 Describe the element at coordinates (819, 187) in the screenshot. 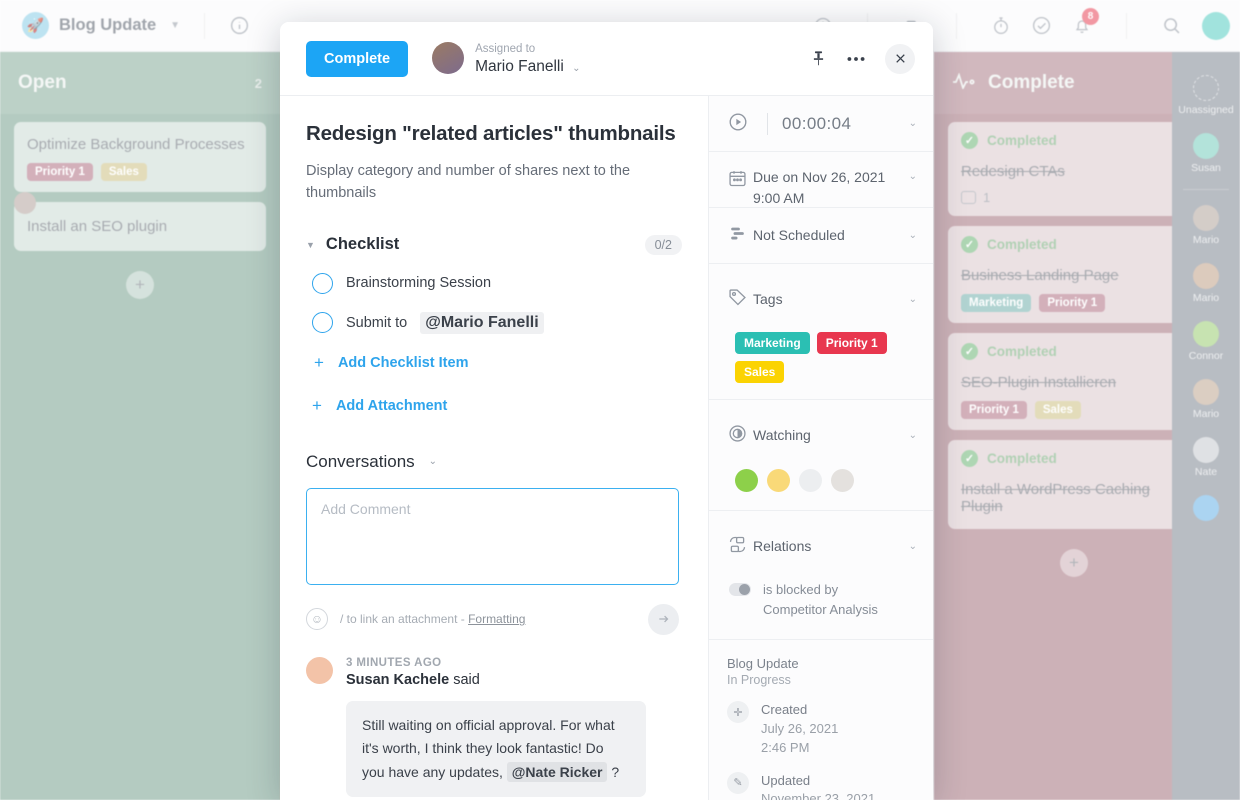

I see `due-date-text: Due on Nov 26, 2021 9:00 AM` at that location.